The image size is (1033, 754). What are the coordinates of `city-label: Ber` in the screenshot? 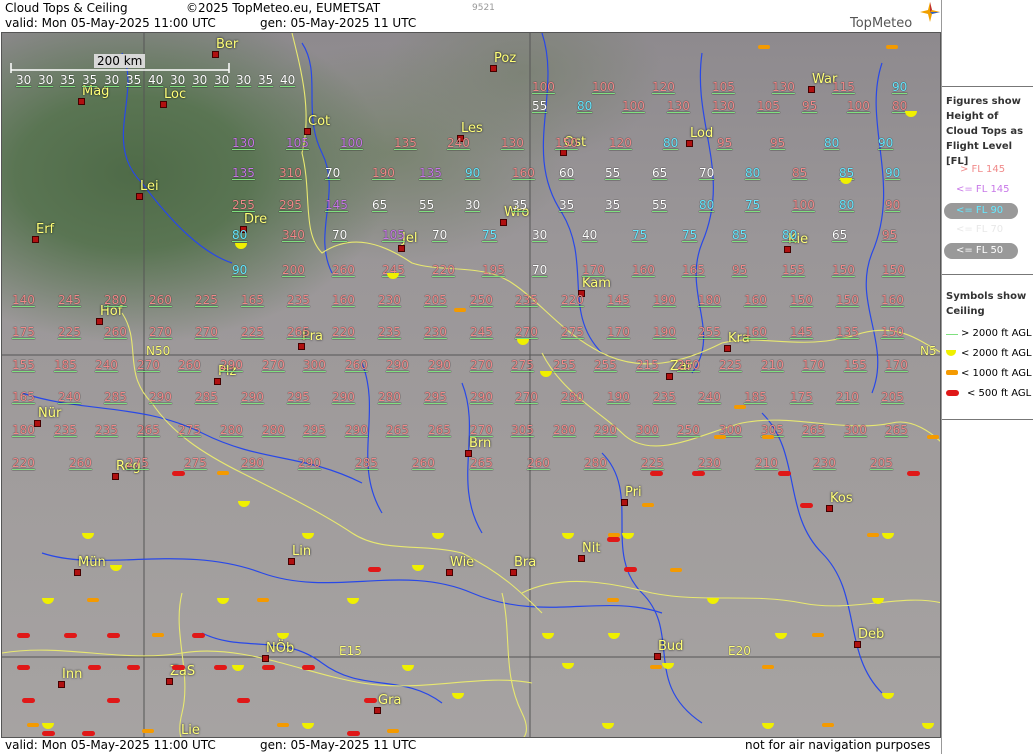 It's located at (227, 44).